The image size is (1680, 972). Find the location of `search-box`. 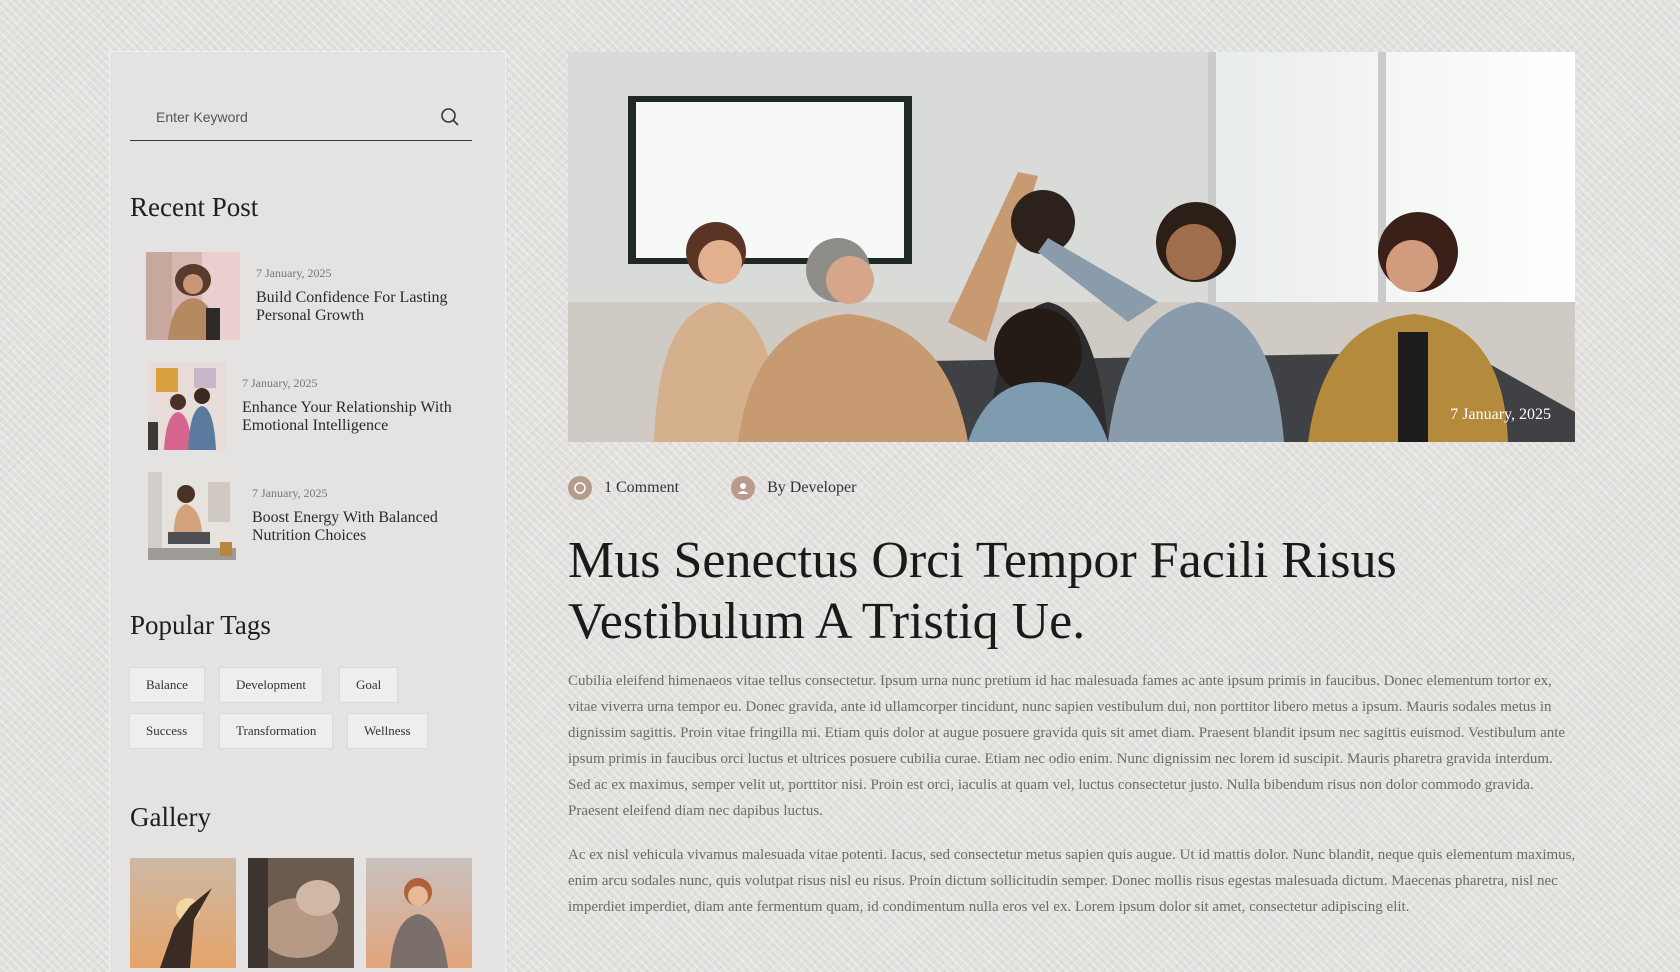

search-box is located at coordinates (301, 117).